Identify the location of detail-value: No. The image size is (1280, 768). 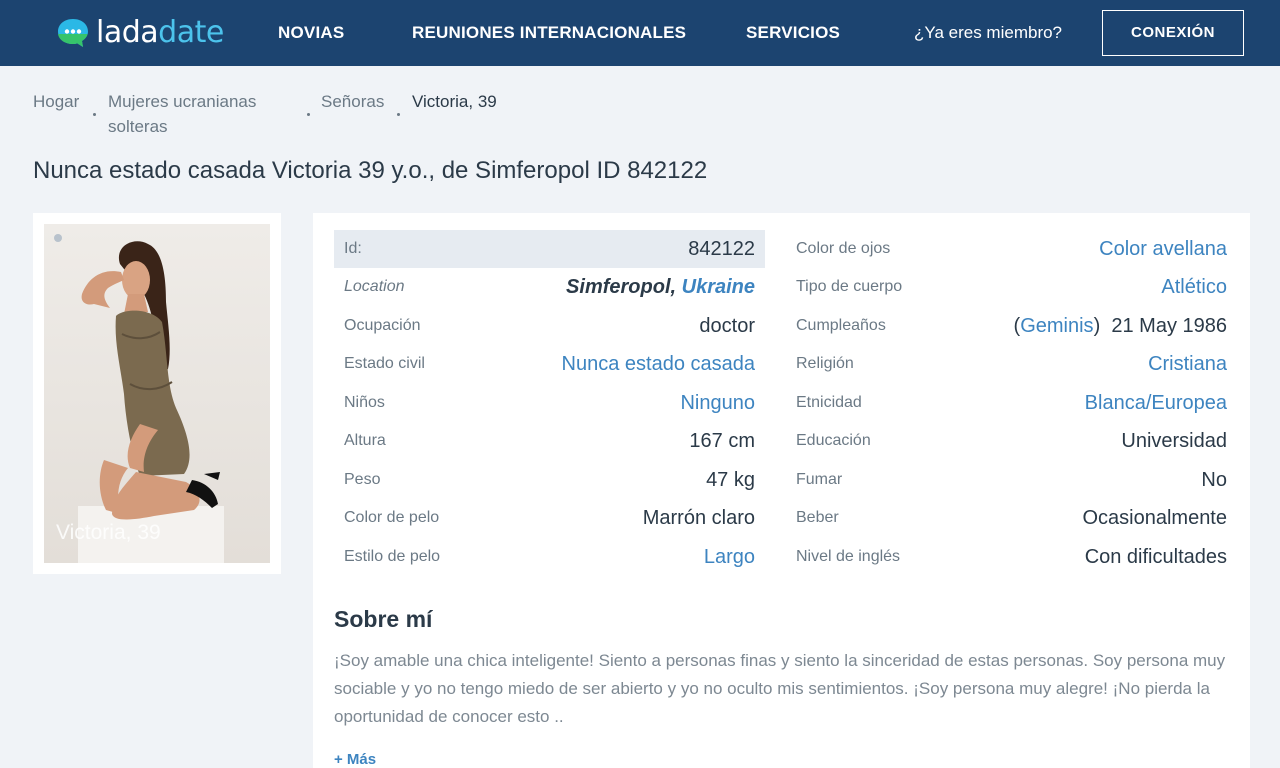
(1214, 480).